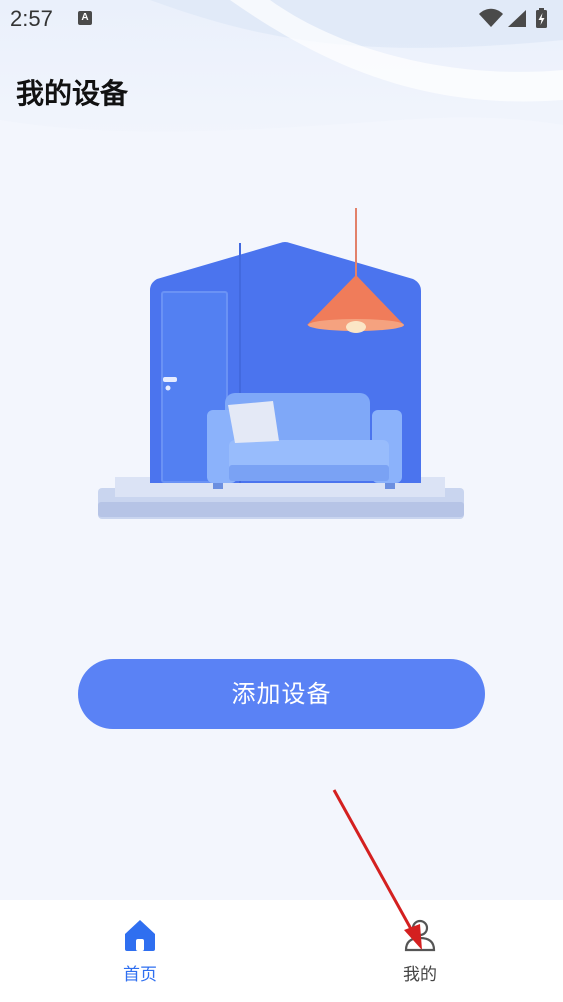  Describe the element at coordinates (281, 694) in the screenshot. I see `add-device-button: 添加设备` at that location.